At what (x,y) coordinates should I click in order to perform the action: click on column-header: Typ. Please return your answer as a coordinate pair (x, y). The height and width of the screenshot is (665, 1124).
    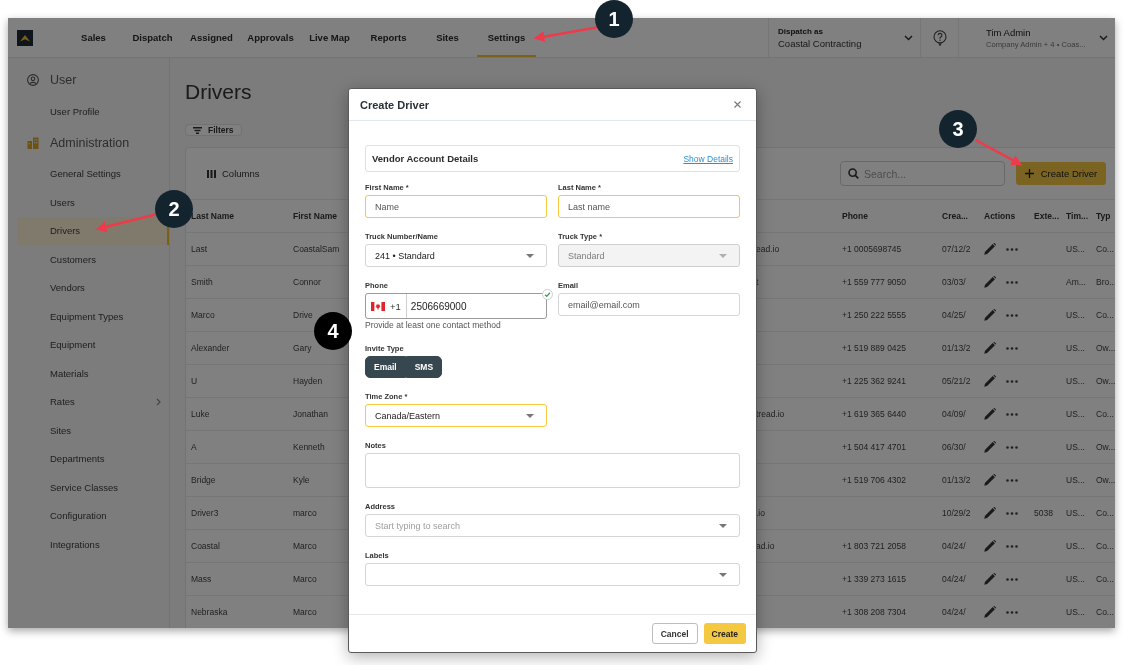
    Looking at the image, I should click on (1103, 216).